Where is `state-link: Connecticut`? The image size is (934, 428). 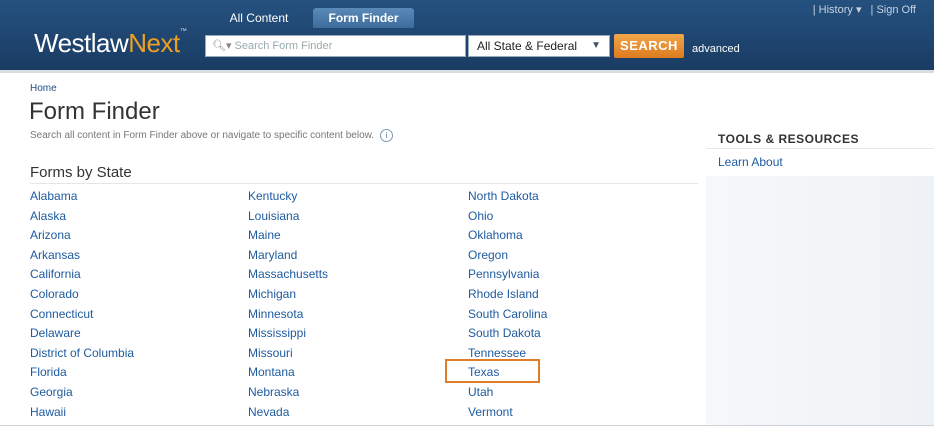
state-link: Connecticut is located at coordinates (82, 317).